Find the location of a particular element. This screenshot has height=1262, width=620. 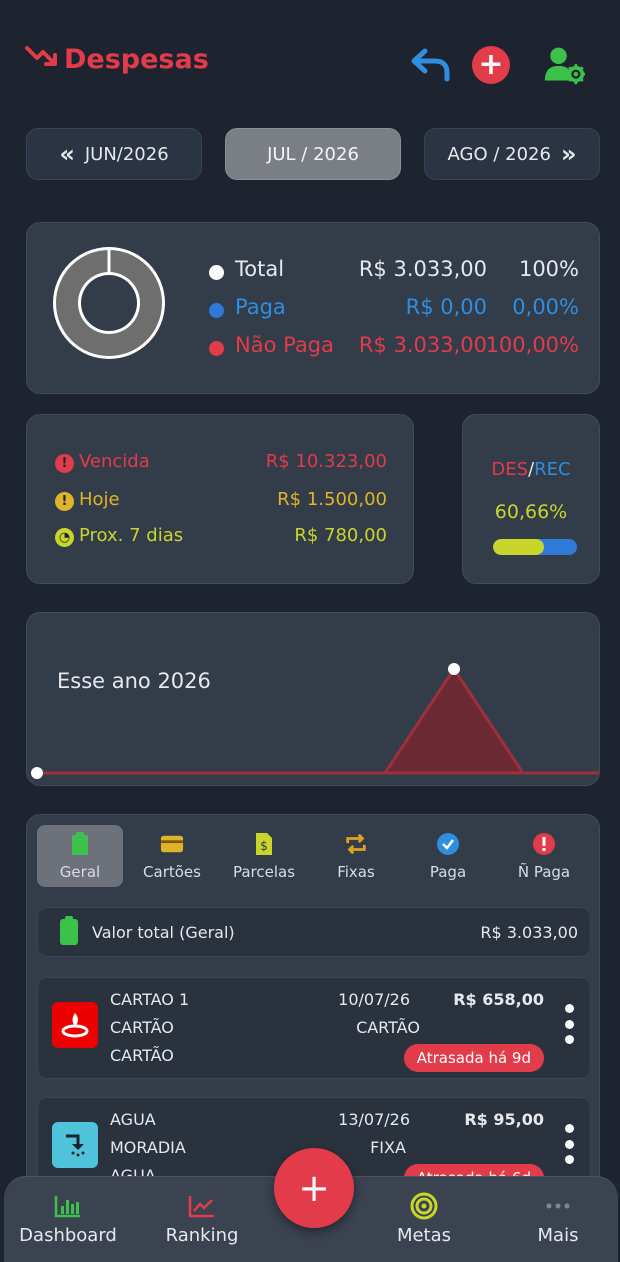

due-label: Hoje is located at coordinates (99, 499).